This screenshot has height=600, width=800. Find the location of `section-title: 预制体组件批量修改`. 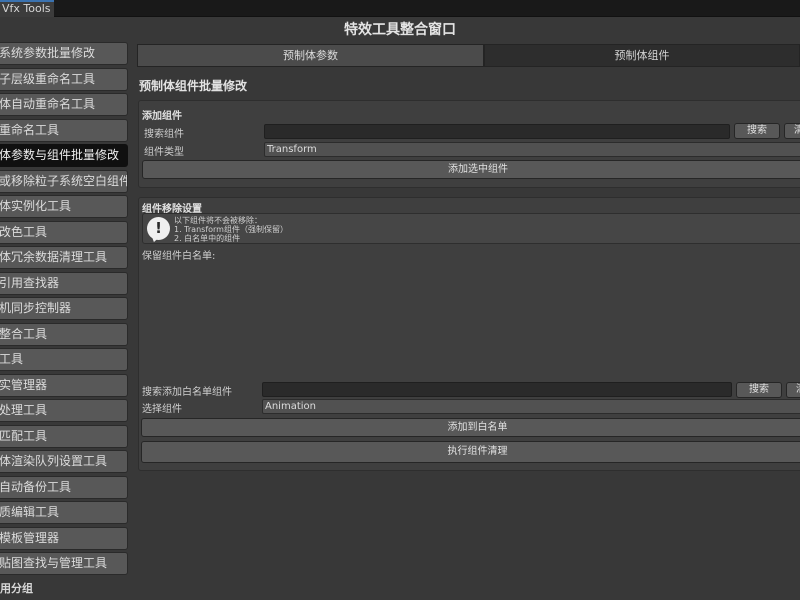

section-title: 预制体组件批量修改 is located at coordinates (193, 86).